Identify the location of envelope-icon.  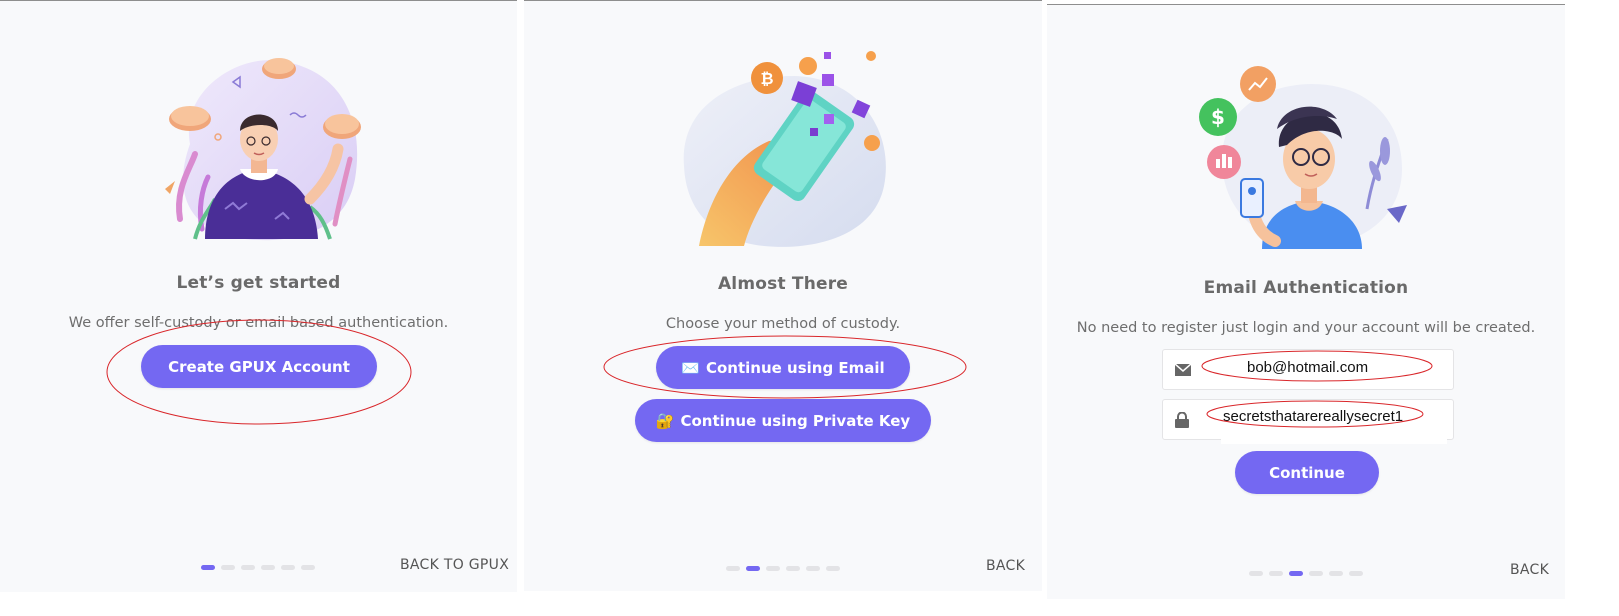
(1183, 369).